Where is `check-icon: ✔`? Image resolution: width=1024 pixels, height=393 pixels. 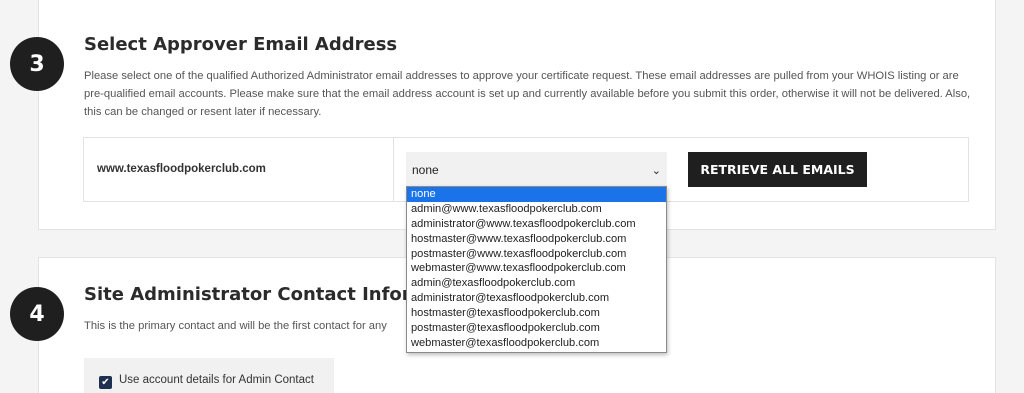 check-icon: ✔ is located at coordinates (105, 382).